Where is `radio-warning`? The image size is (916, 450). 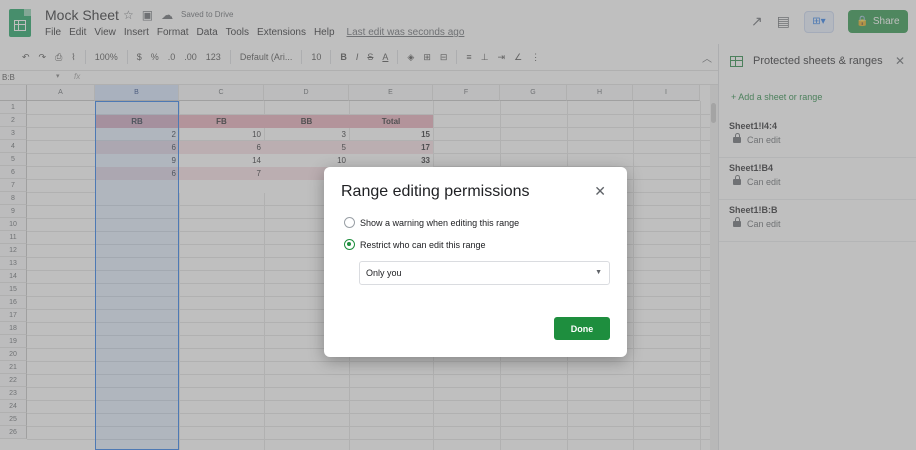 radio-warning is located at coordinates (349, 222).